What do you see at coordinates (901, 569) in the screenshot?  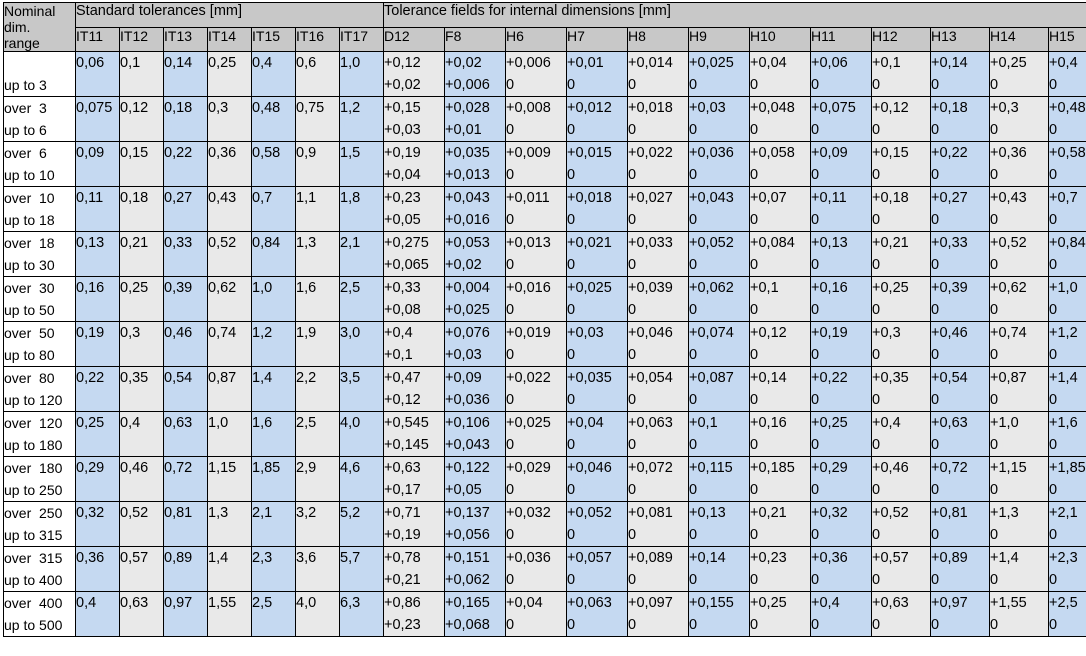 I see `tolerance-field-cell: +0,570` at bounding box center [901, 569].